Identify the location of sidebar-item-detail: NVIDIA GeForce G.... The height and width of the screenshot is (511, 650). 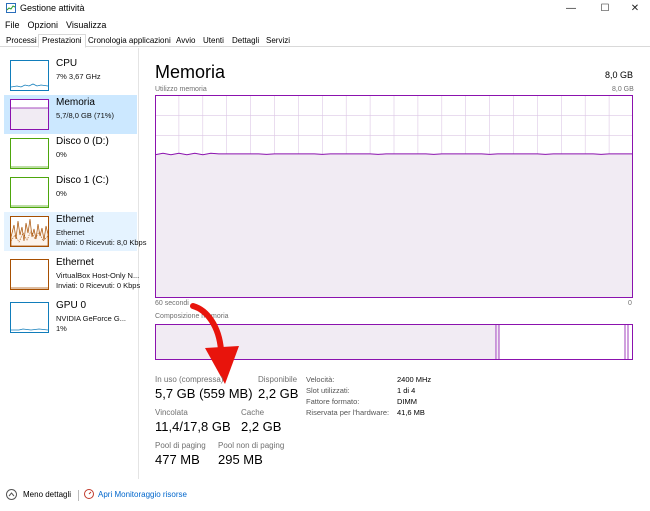
(91, 318).